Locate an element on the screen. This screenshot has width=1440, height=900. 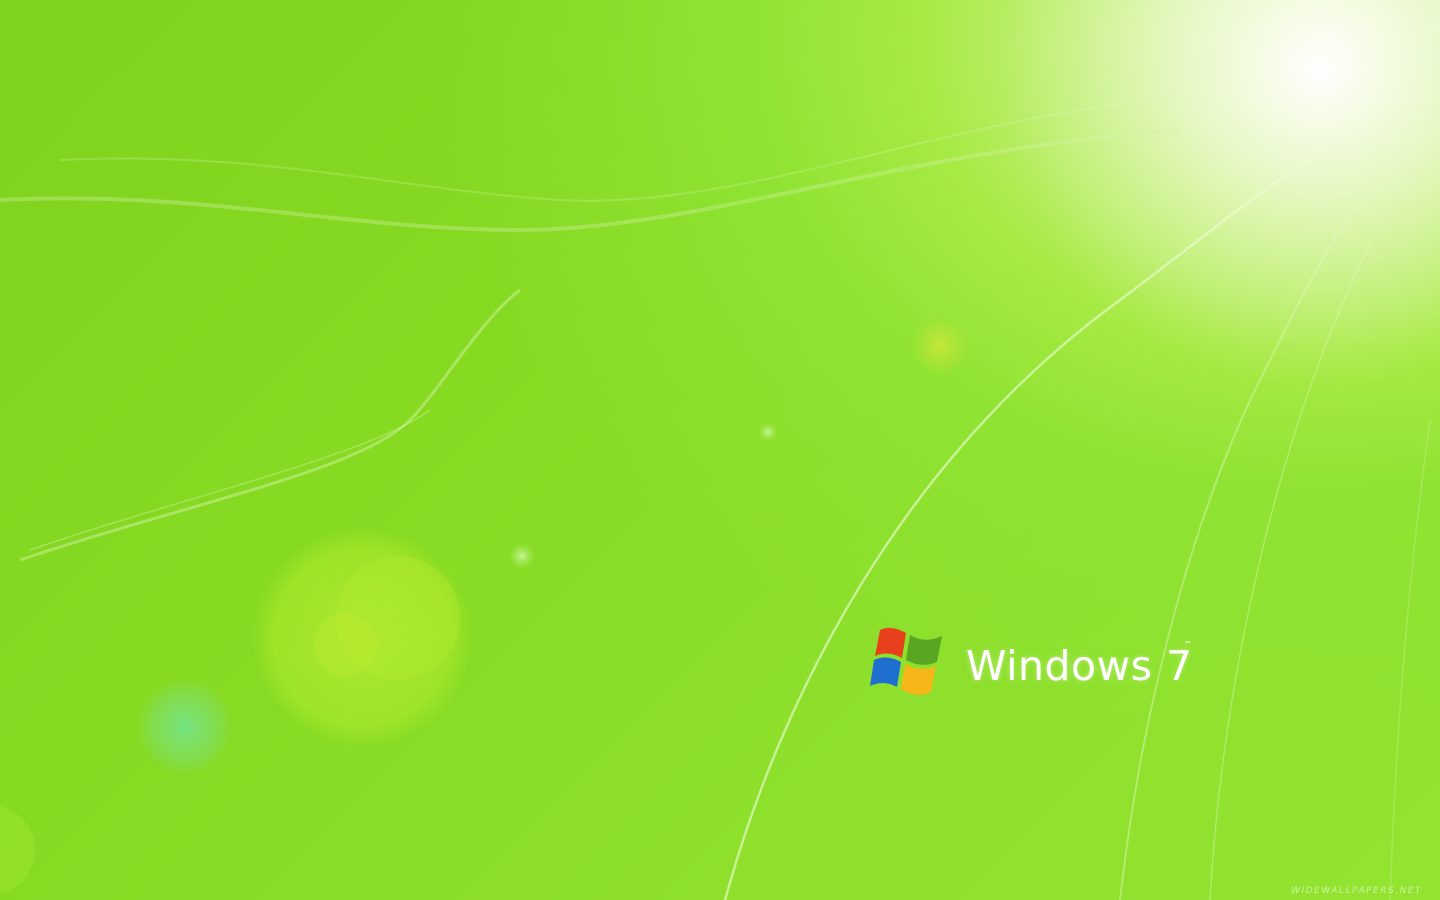
windows-flag-icon is located at coordinates (906, 661).